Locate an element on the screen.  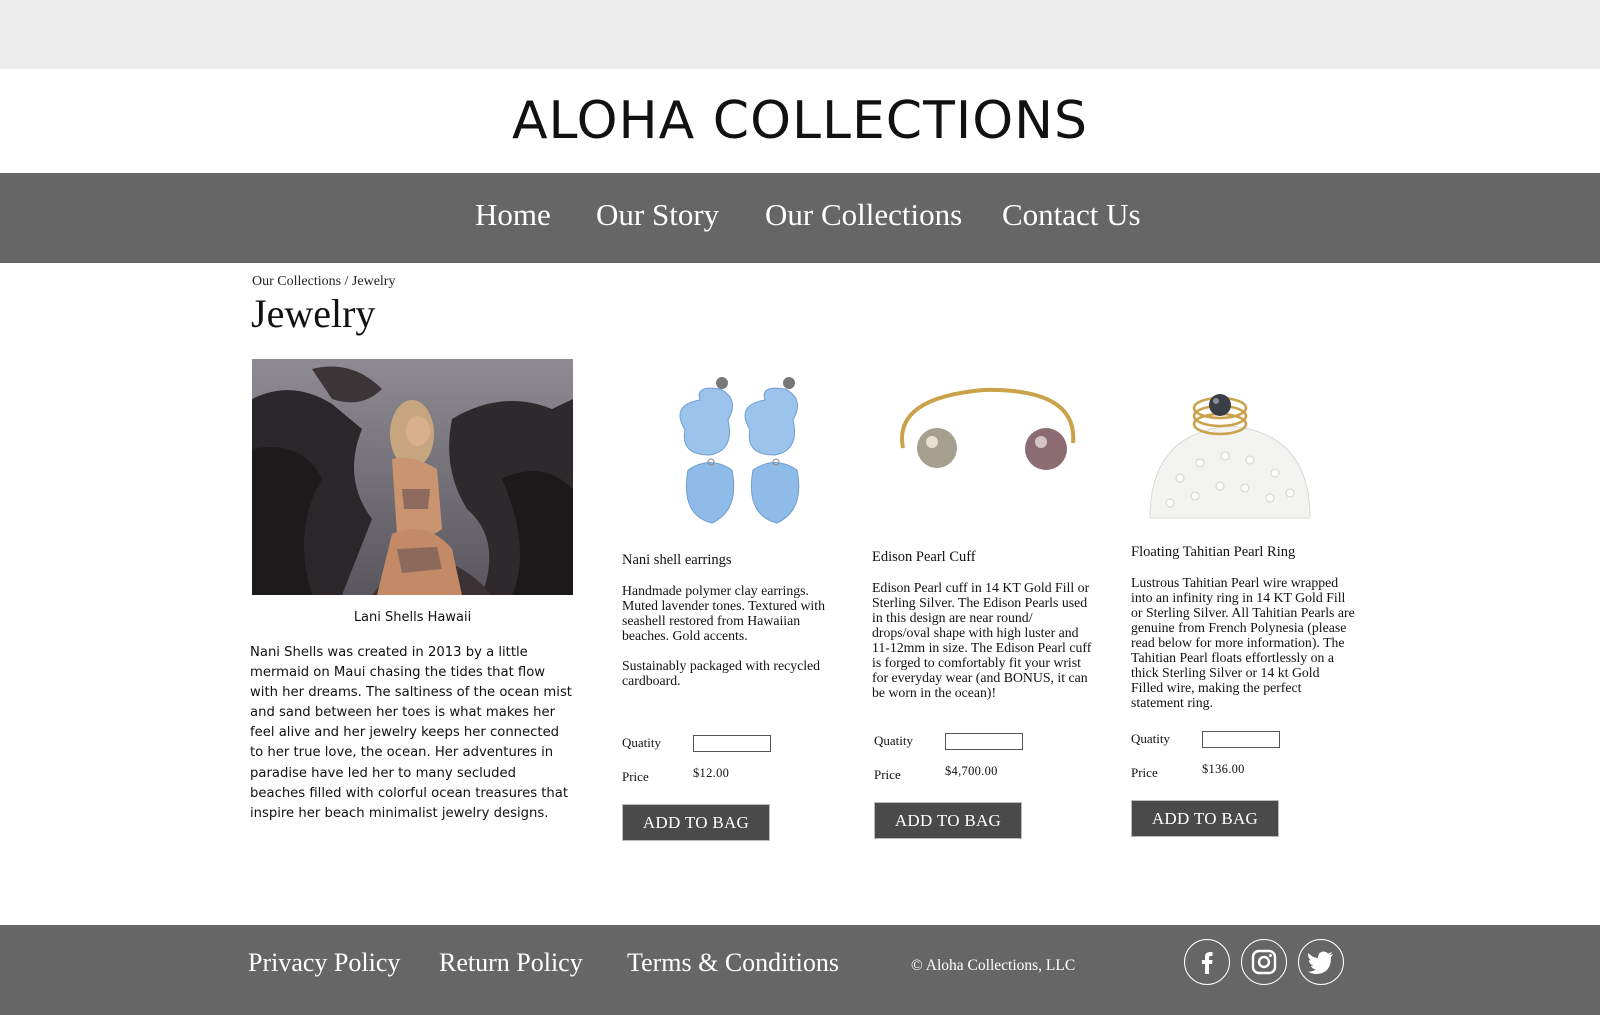
site-header: ALOHA COLLECTIONS is located at coordinates (800, 121).